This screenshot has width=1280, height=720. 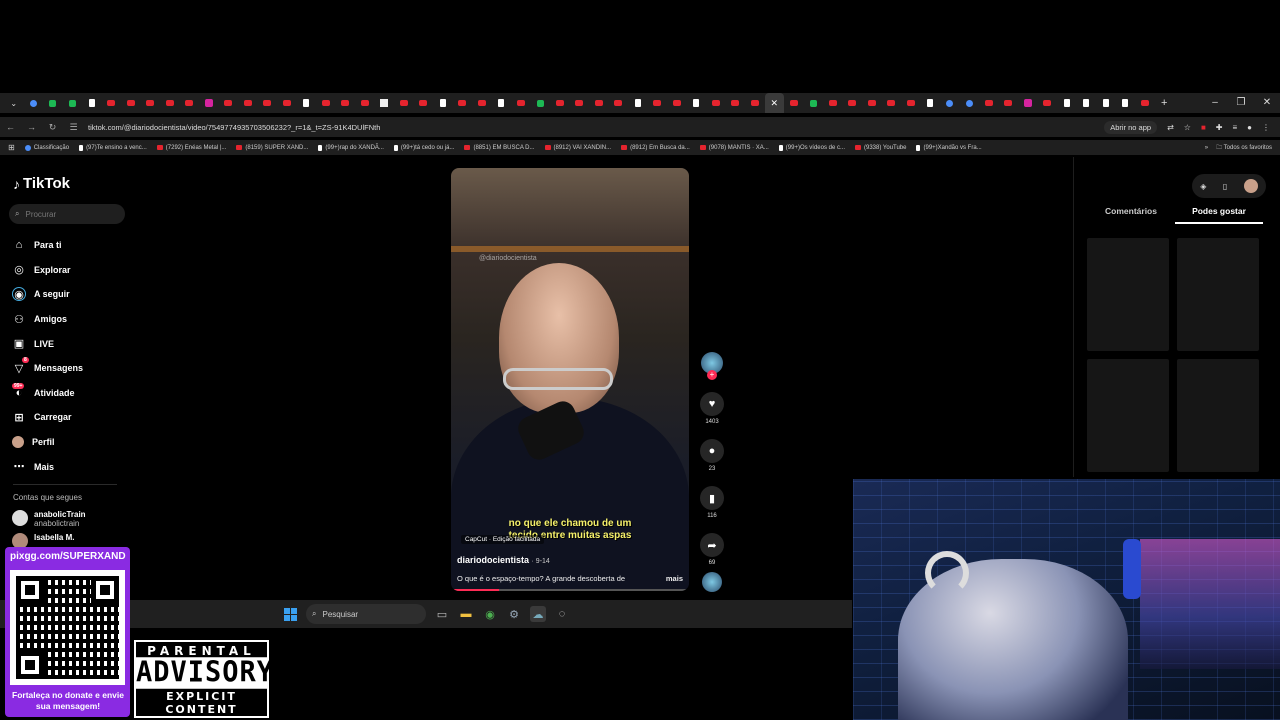 I want to click on sidebar-item-atividade: ◐ 99+ Atividade, so click(x=72, y=393).